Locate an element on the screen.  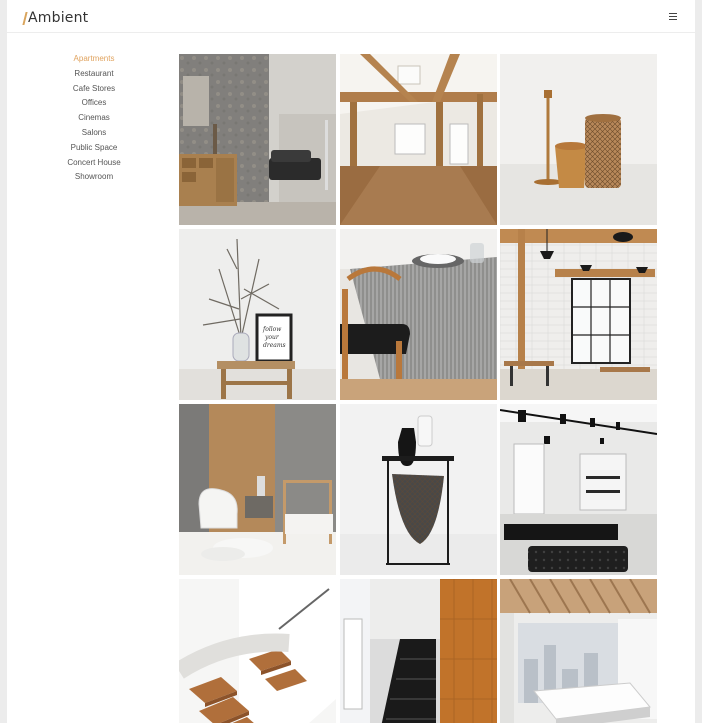
sidebar-item-public-space: Public Space is located at coordinates (94, 148).